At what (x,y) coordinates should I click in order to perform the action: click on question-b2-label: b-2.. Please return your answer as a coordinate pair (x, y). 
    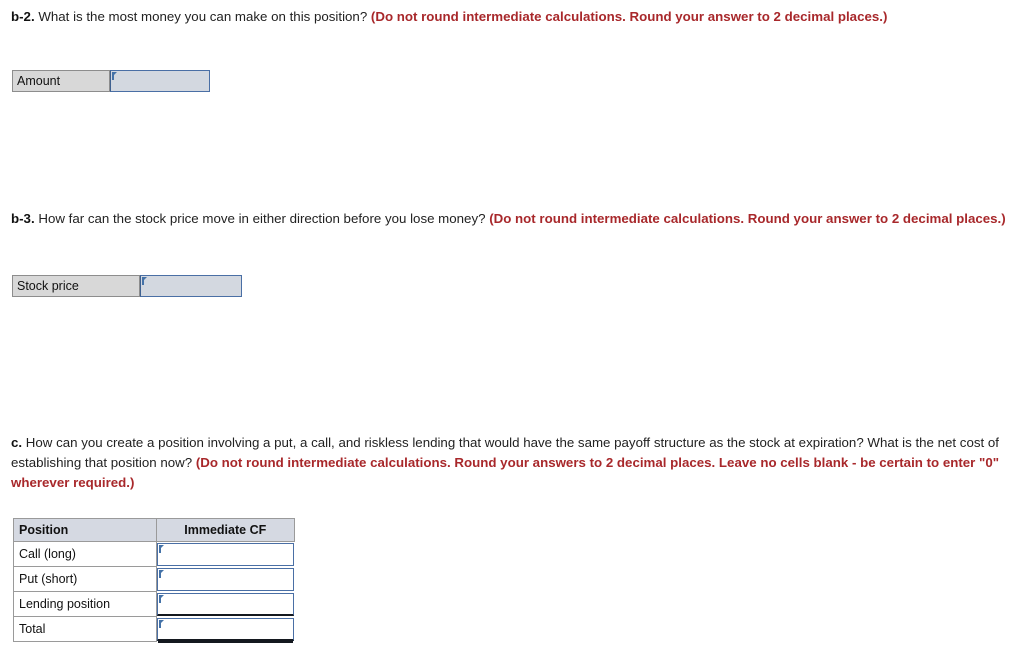
    Looking at the image, I should click on (23, 16).